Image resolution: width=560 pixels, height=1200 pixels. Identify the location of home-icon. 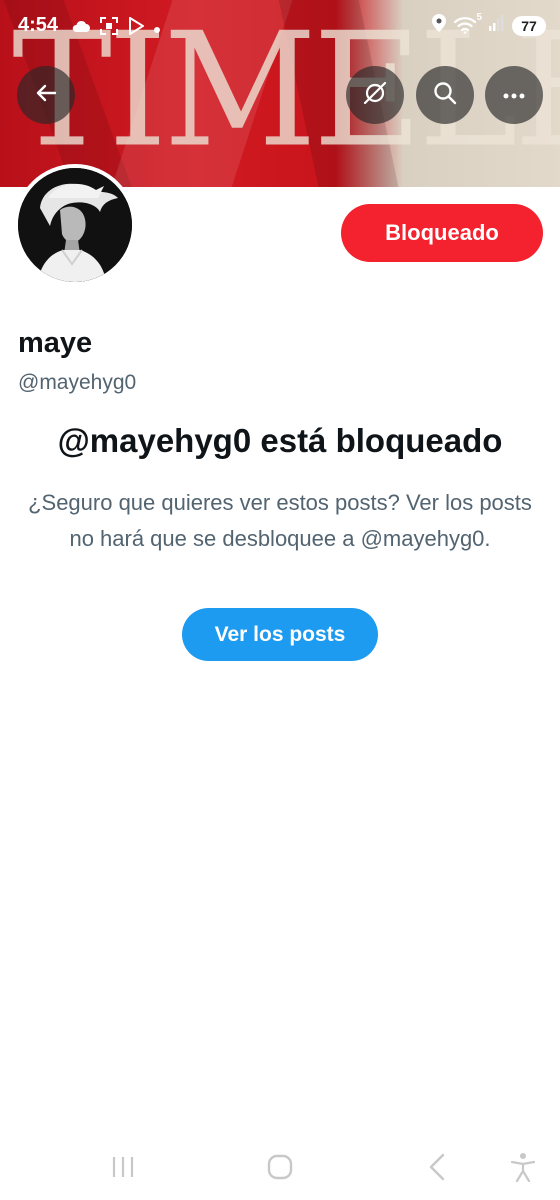
(280, 1167).